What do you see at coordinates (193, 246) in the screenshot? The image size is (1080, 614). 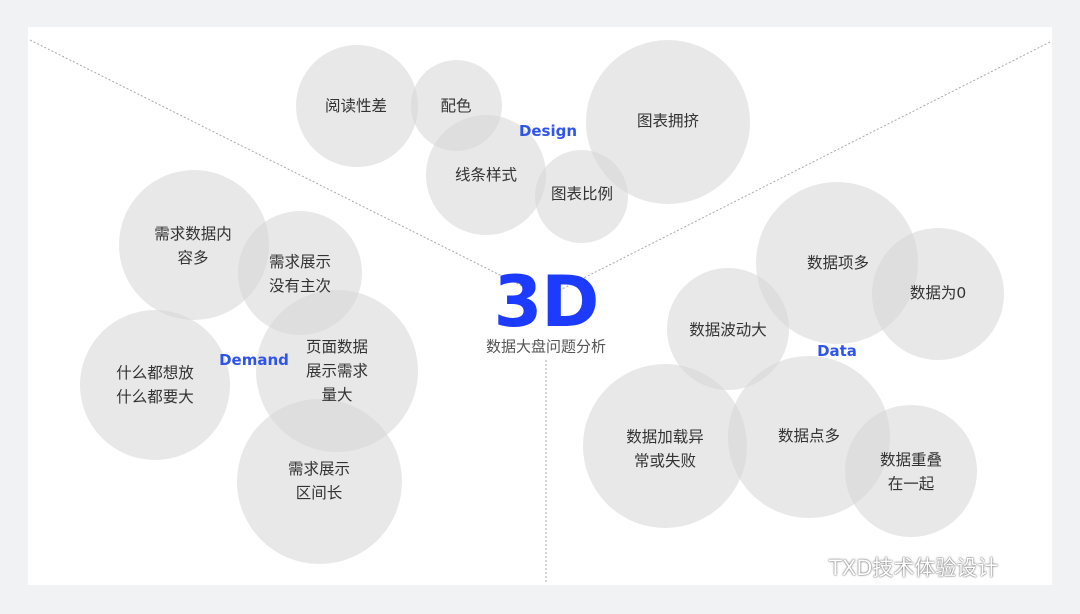 I see `label-content: 需求数据内 容多` at bounding box center [193, 246].